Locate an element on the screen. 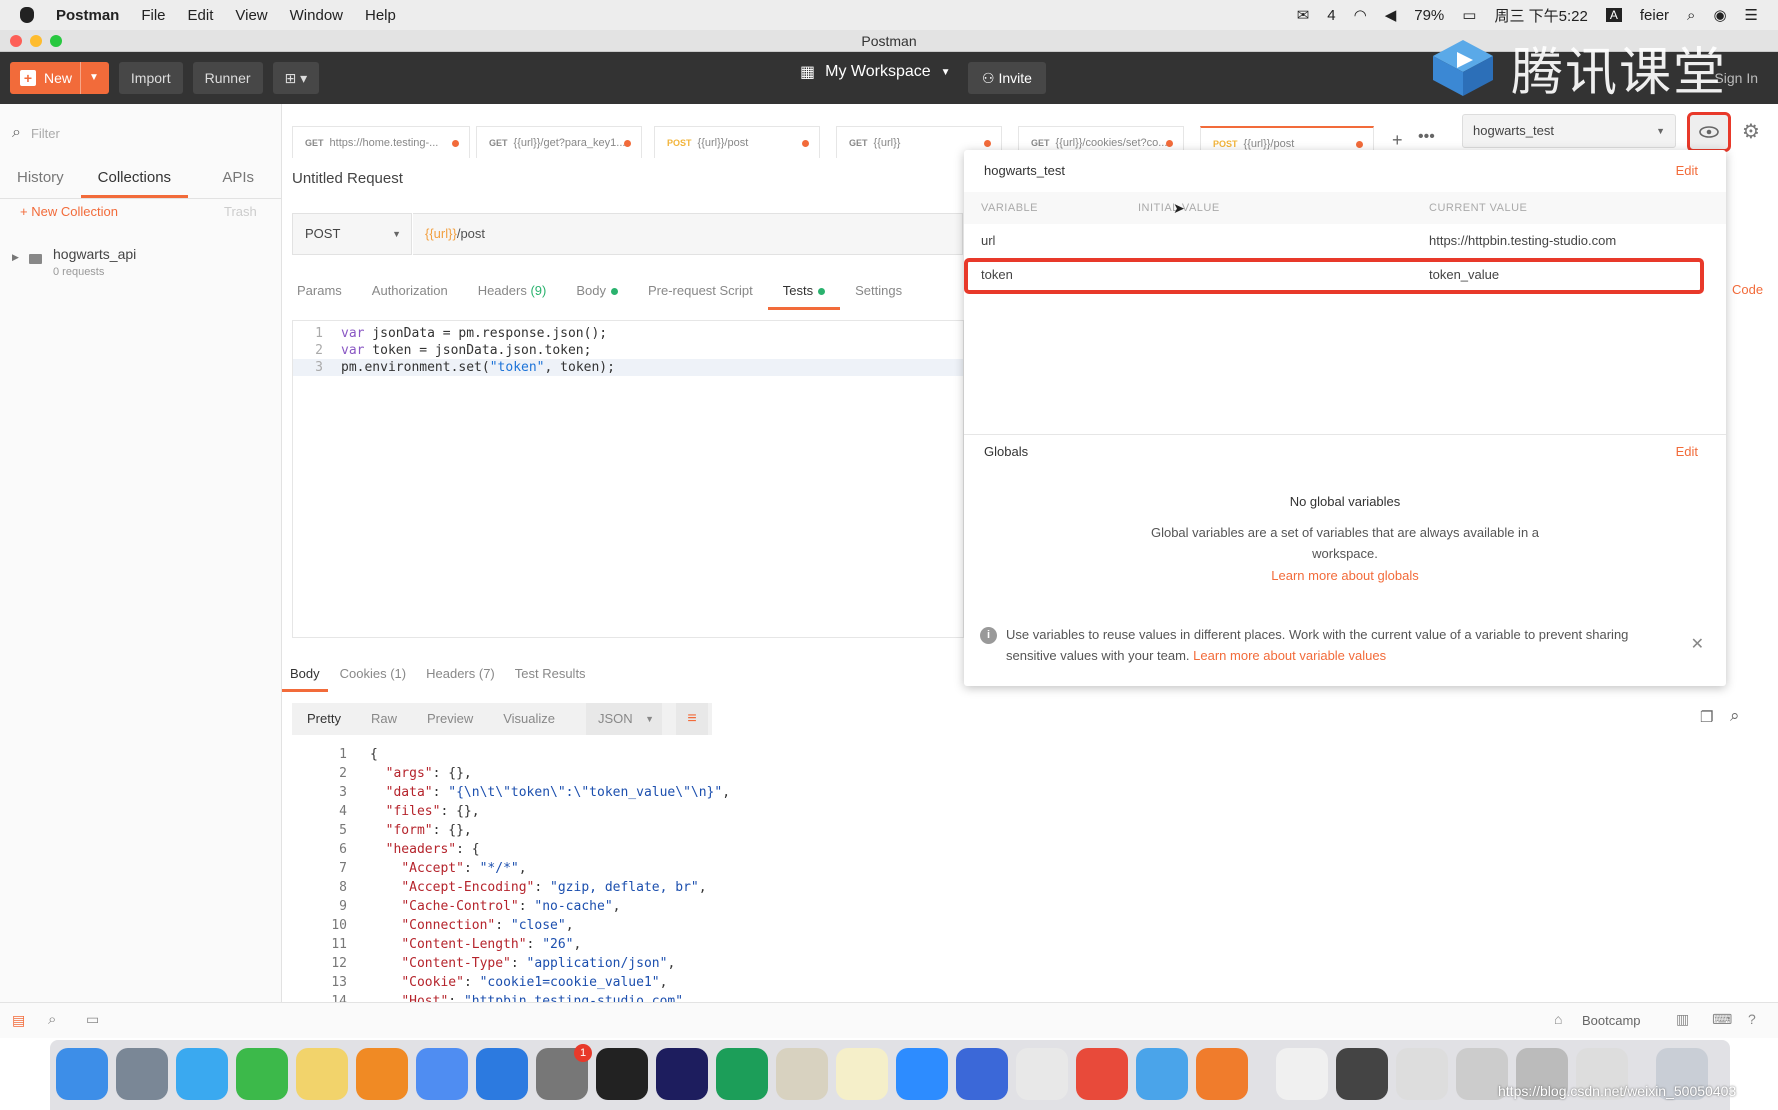 Image resolution: width=1778 pixels, height=1110 pixels. word-icon is located at coordinates (982, 1074).